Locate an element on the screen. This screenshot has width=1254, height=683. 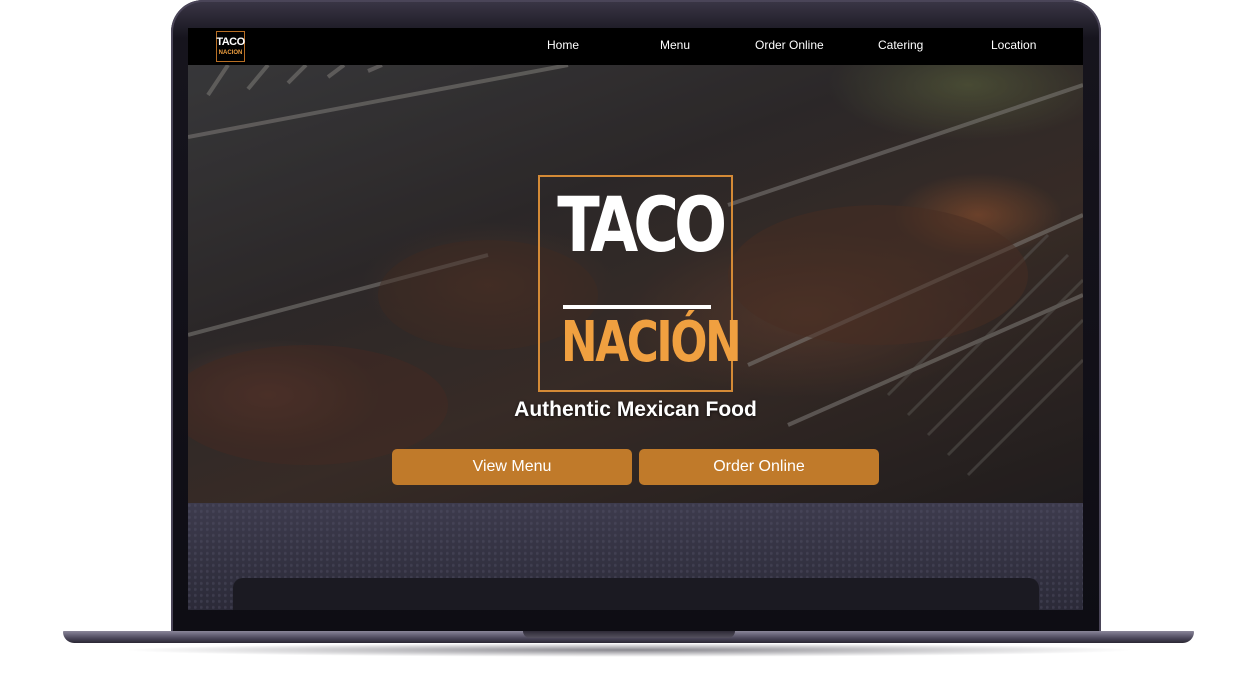
nav-item-home: Home is located at coordinates (563, 45).